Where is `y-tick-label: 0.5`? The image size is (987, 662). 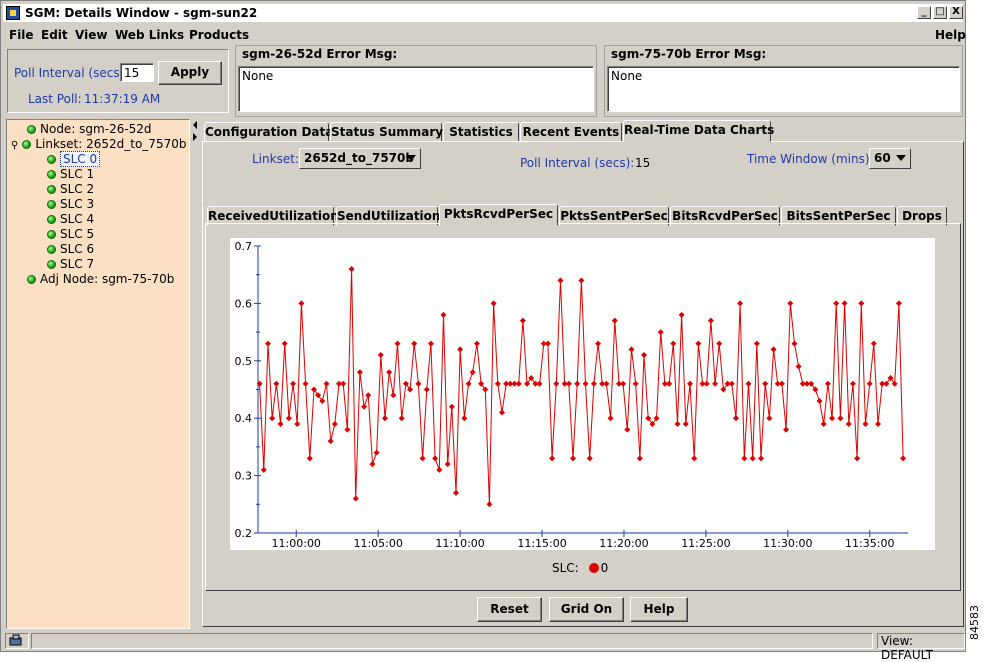
y-tick-label: 0.5 is located at coordinates (244, 361).